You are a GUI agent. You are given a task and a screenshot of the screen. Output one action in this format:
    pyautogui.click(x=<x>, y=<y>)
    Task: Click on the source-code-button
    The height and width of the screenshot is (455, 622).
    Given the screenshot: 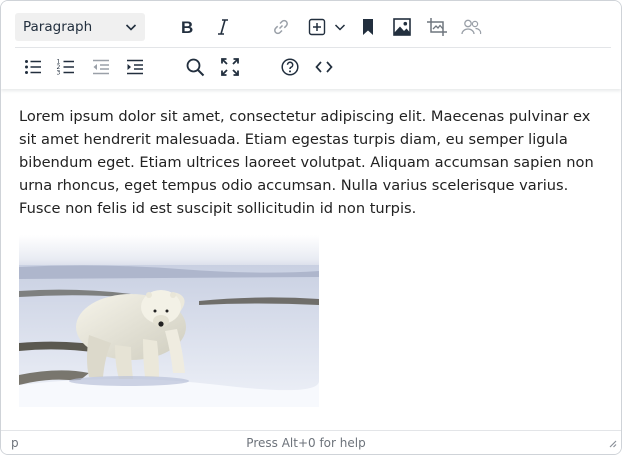 What is the action you would take?
    pyautogui.click(x=324, y=67)
    